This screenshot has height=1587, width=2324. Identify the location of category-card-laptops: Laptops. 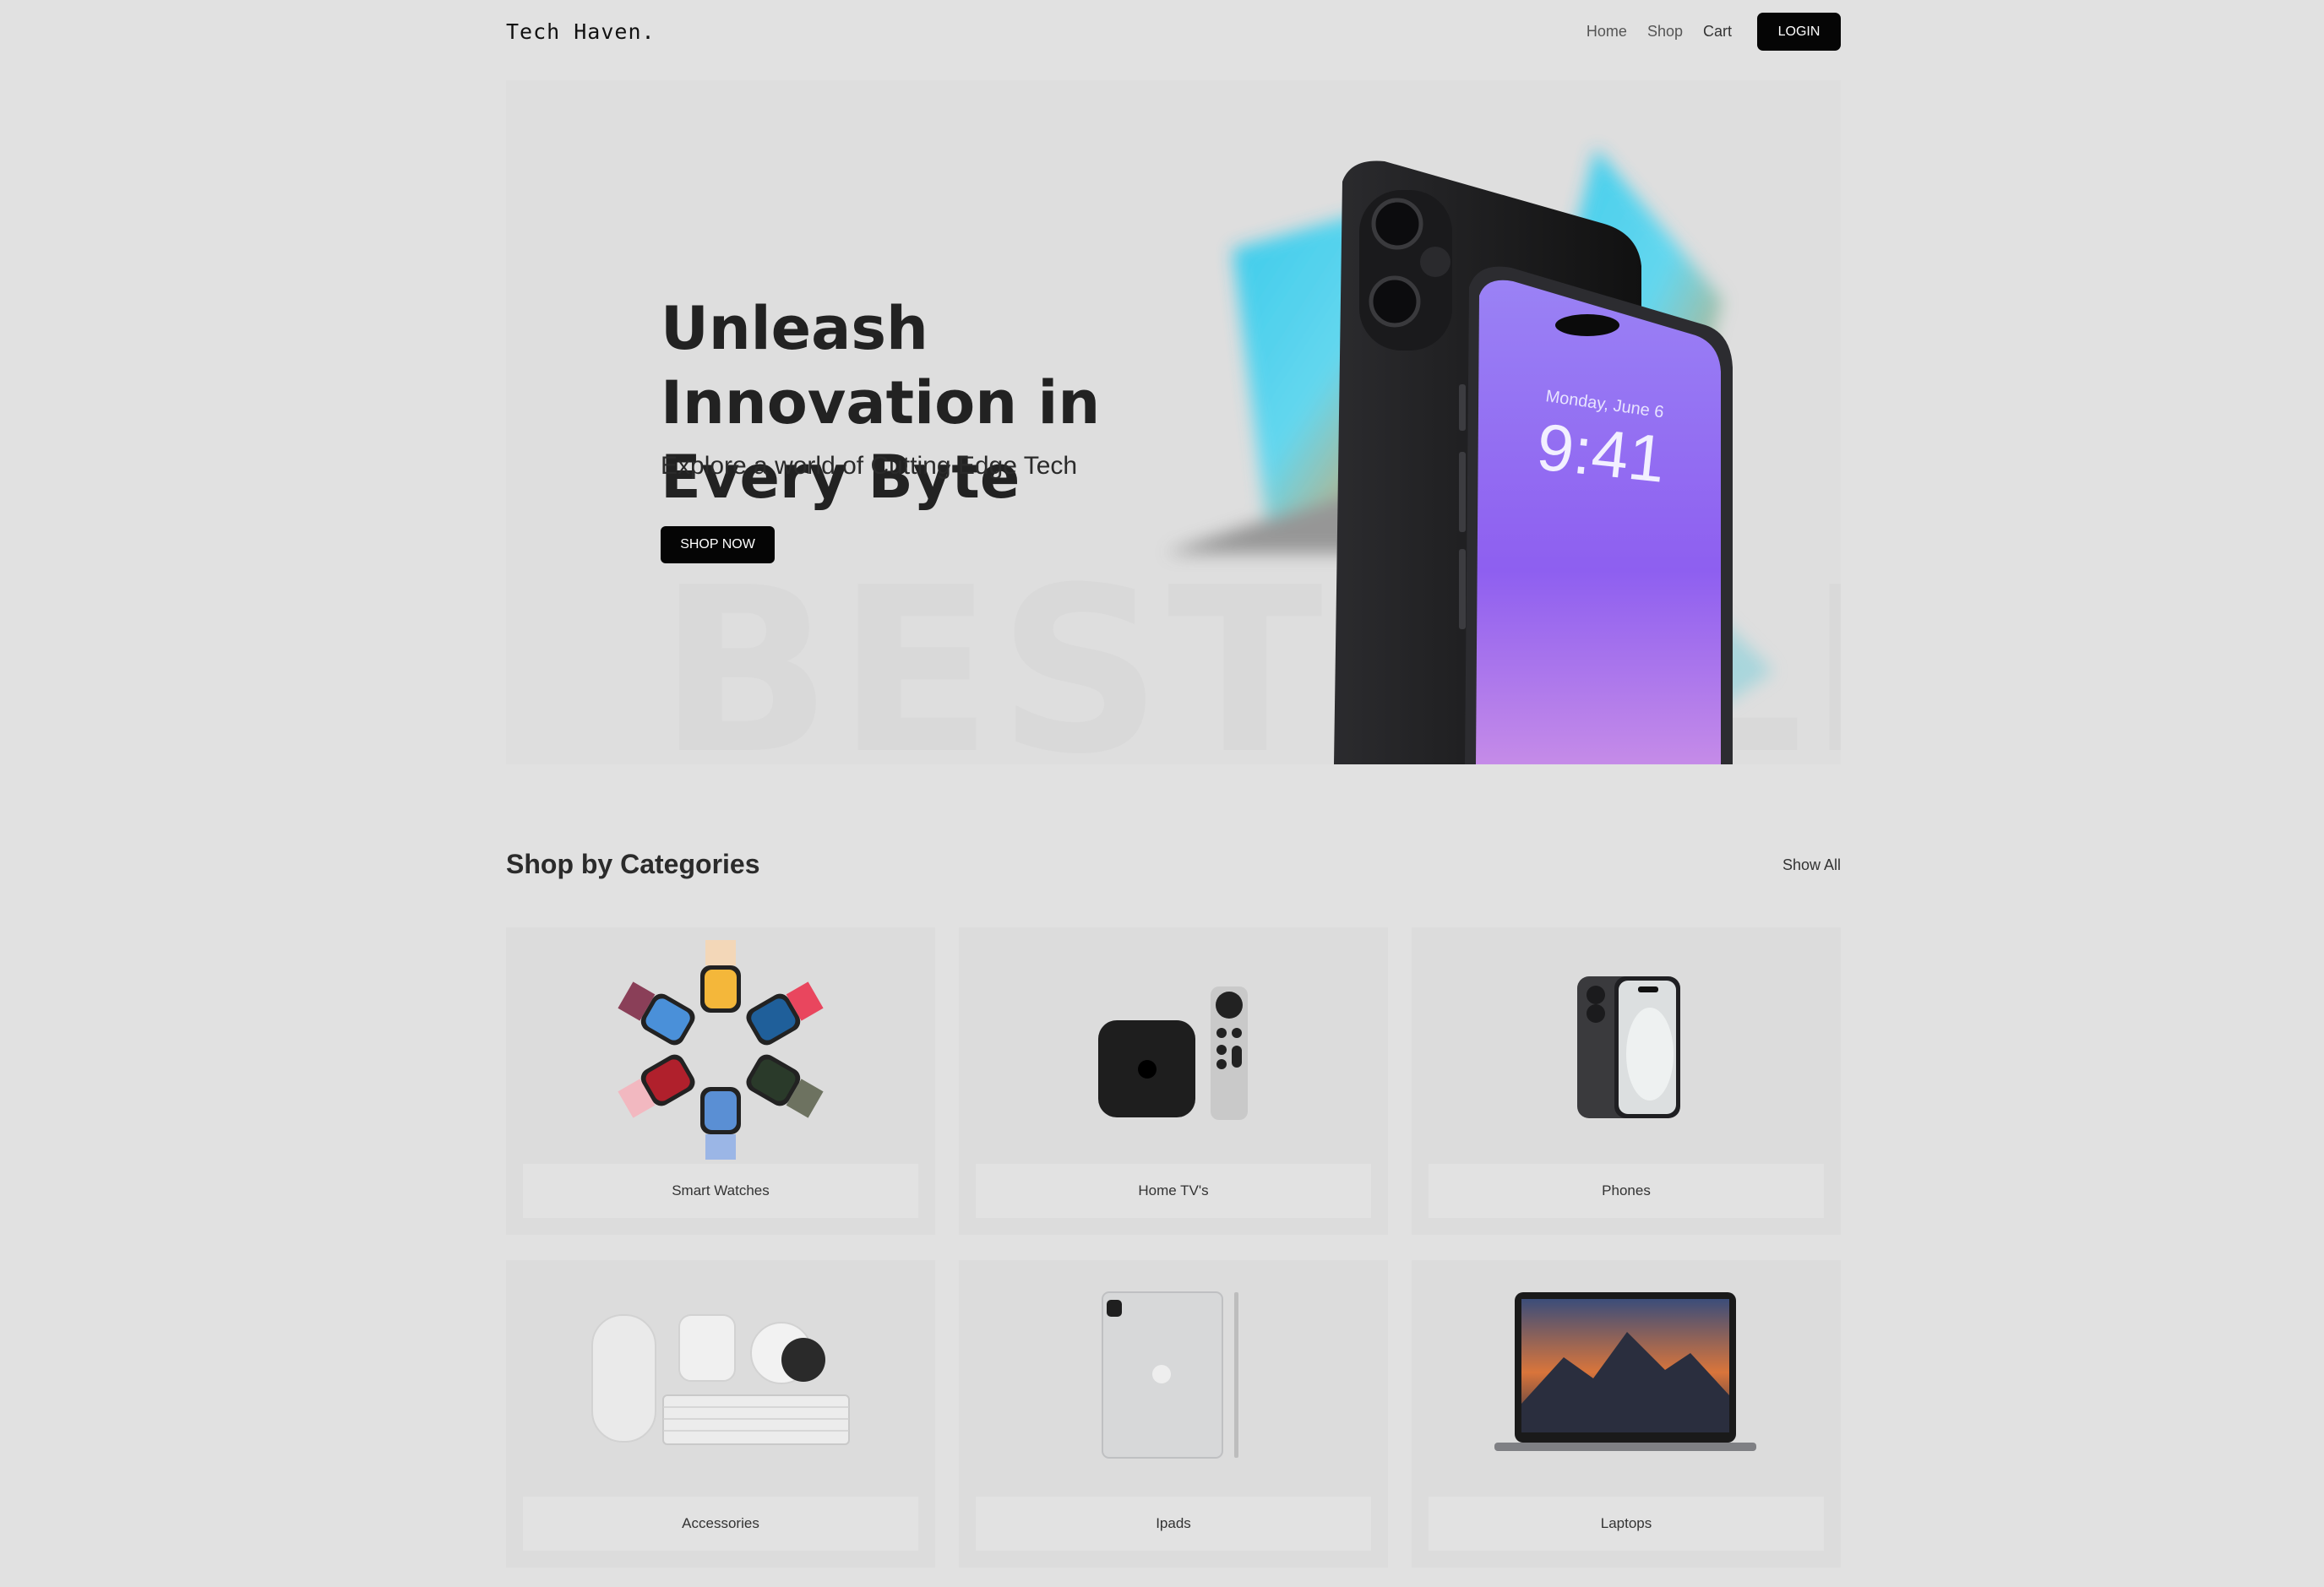
(1627, 1414).